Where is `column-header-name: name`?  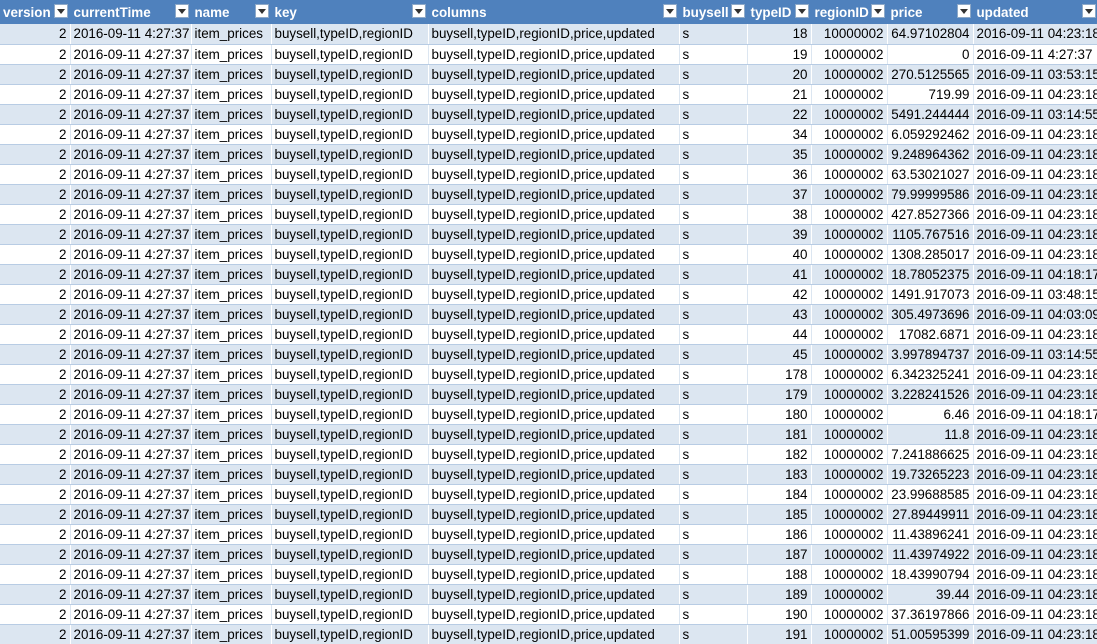
column-header-name: name is located at coordinates (231, 12).